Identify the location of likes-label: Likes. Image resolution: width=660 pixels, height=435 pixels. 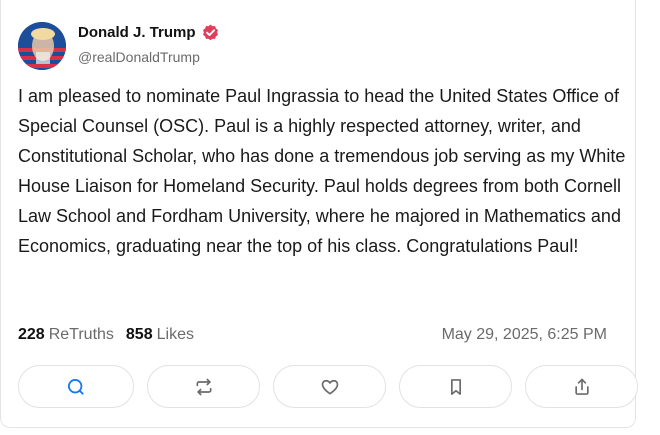
(175, 334).